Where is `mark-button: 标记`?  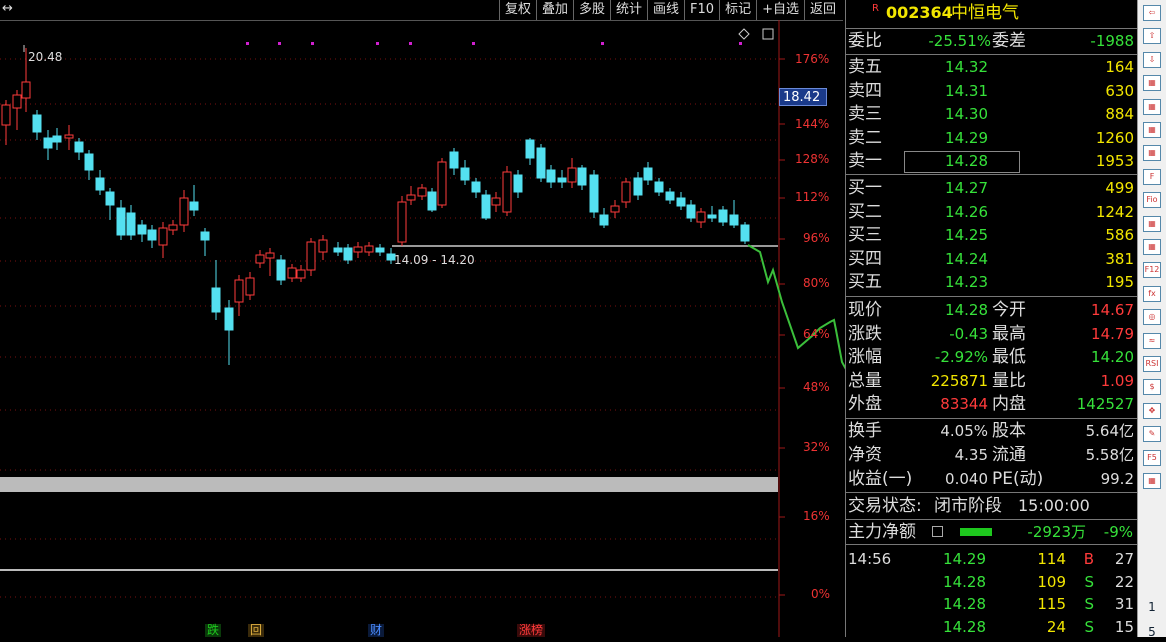 mark-button: 标记 is located at coordinates (737, 10).